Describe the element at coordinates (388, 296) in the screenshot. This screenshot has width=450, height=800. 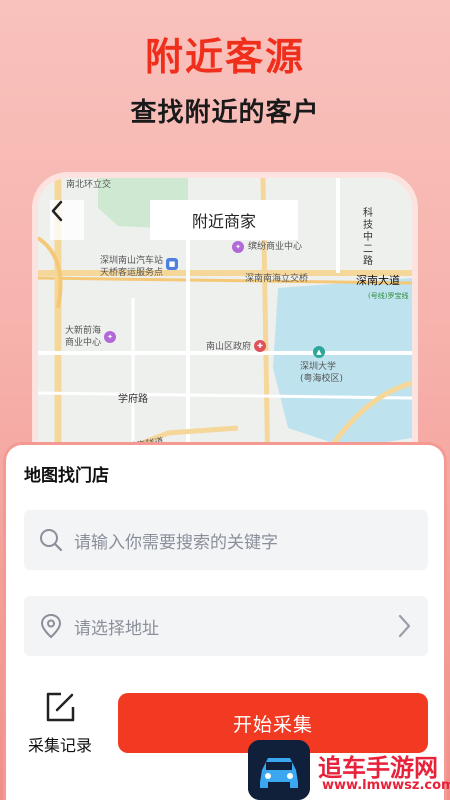
I see `map-label: (号线)罗宝线` at that location.